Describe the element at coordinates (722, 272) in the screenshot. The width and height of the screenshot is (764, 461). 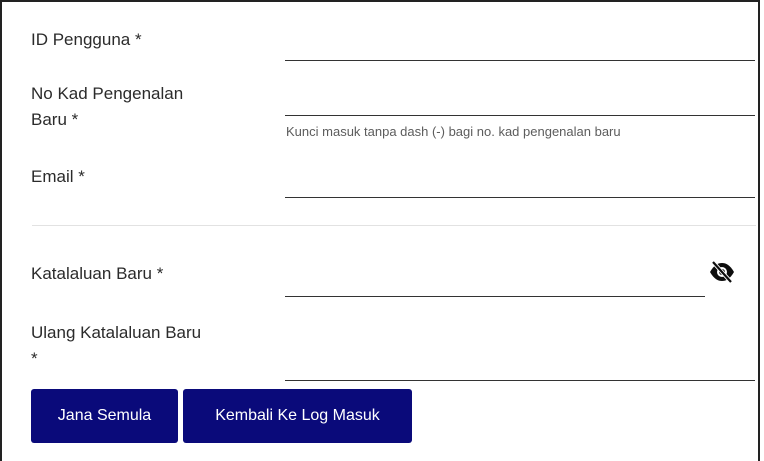
I see `eye-slash-icon` at that location.